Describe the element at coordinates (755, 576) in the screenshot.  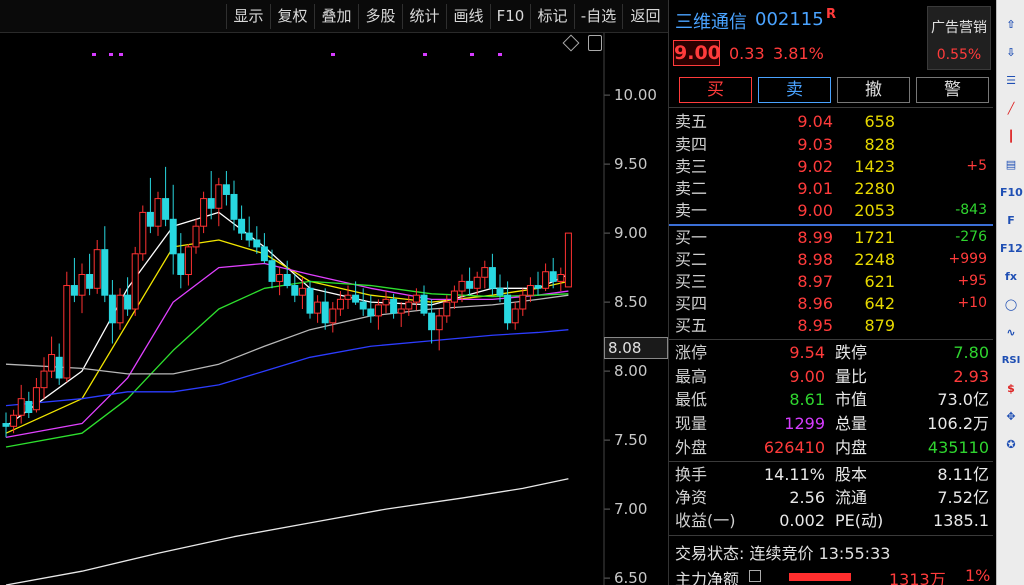
I see `grid-icon` at that location.